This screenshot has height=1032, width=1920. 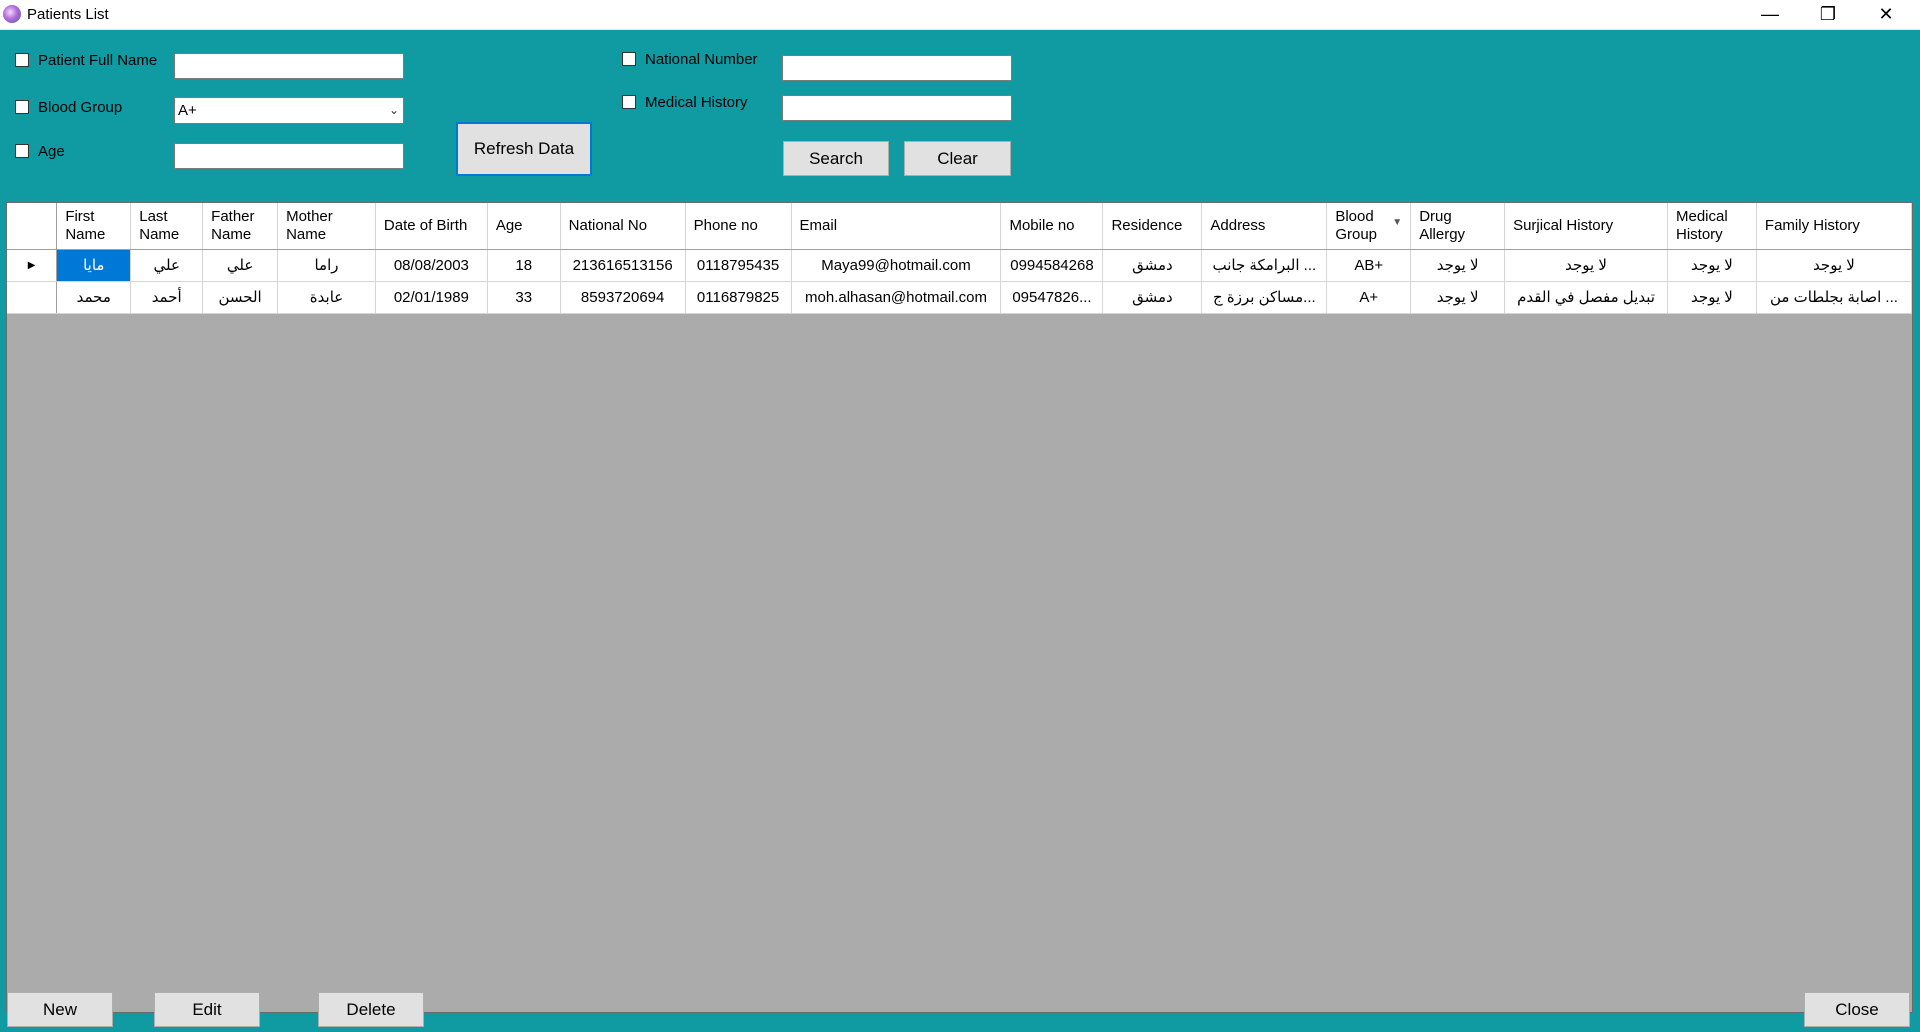 I want to click on row-header, so click(x=32, y=297).